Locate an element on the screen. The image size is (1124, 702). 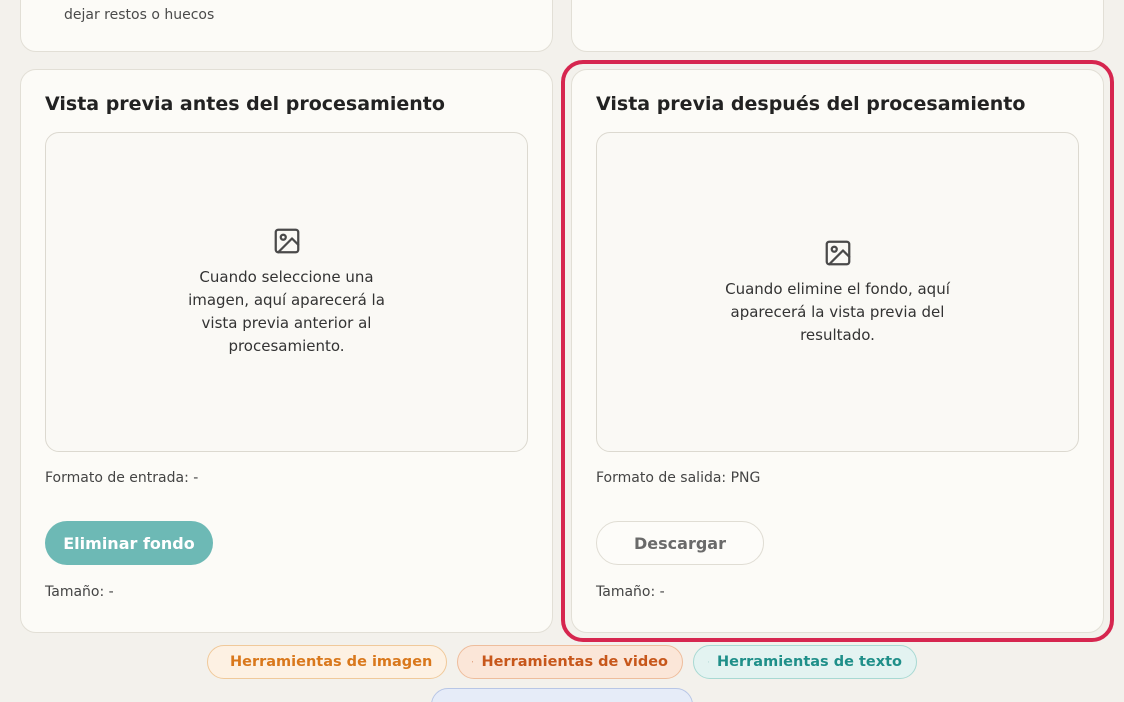
image-tools-label: Herramientas de imagen is located at coordinates (331, 662).